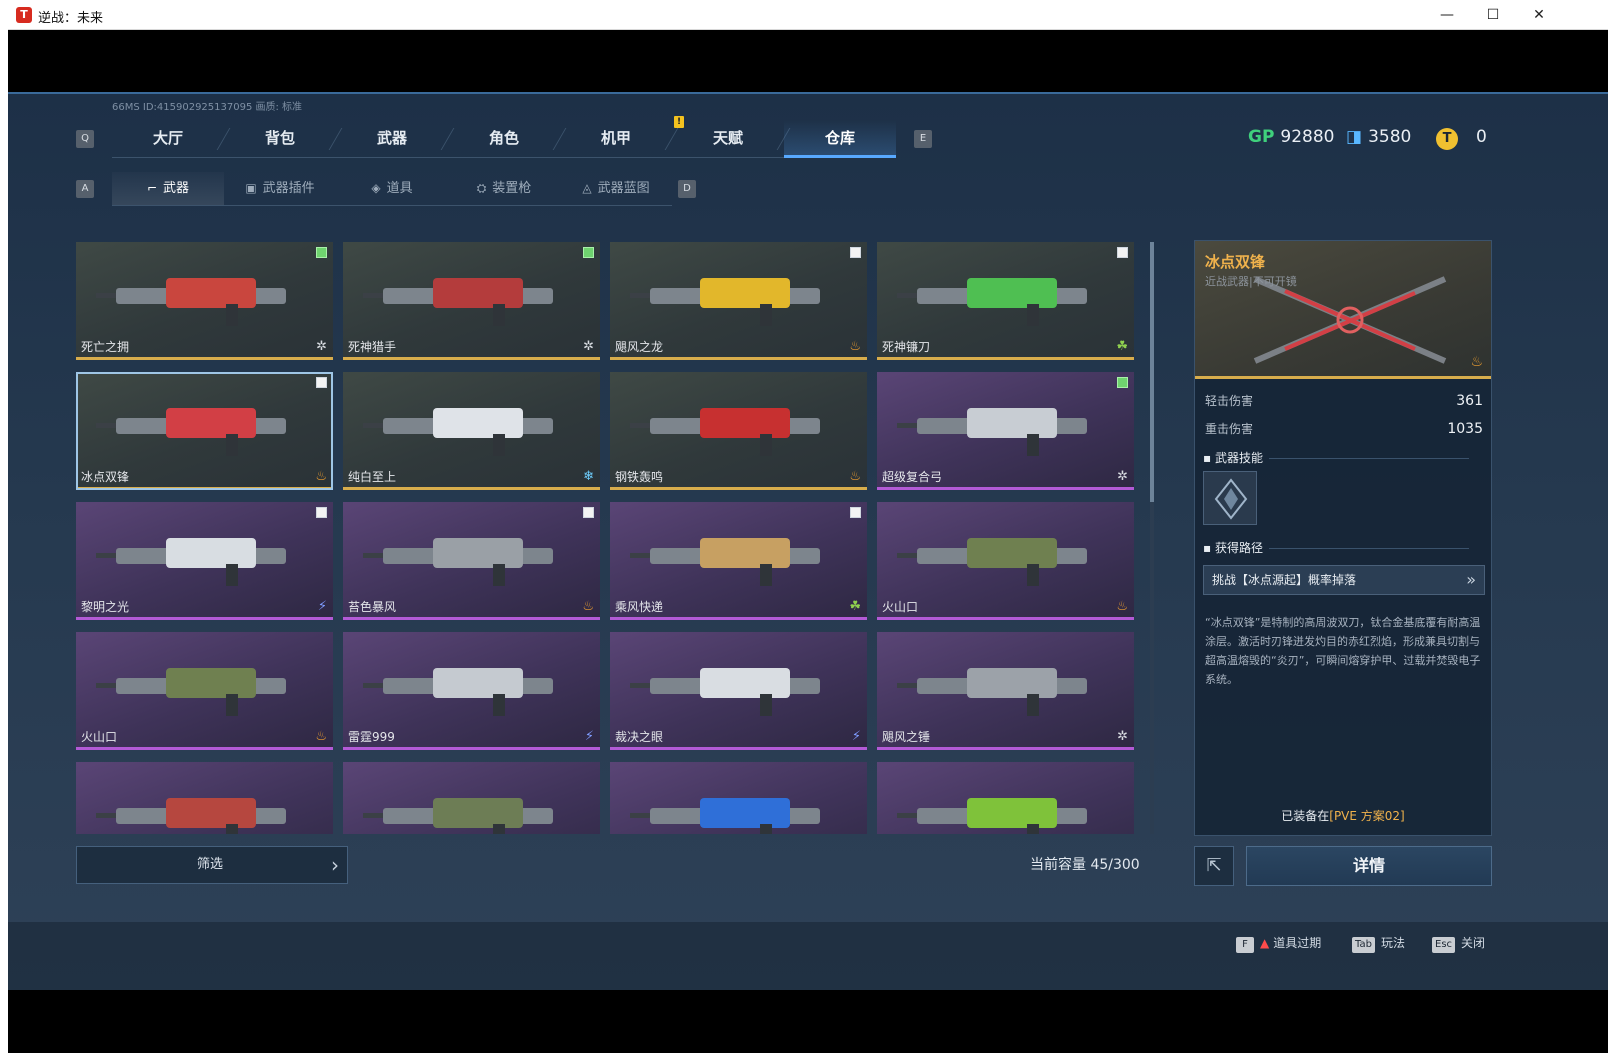 The height and width of the screenshot is (1063, 1616). What do you see at coordinates (808, 15) in the screenshot?
I see `title-bar: T 逆战：未来 — ☐ ✕` at bounding box center [808, 15].